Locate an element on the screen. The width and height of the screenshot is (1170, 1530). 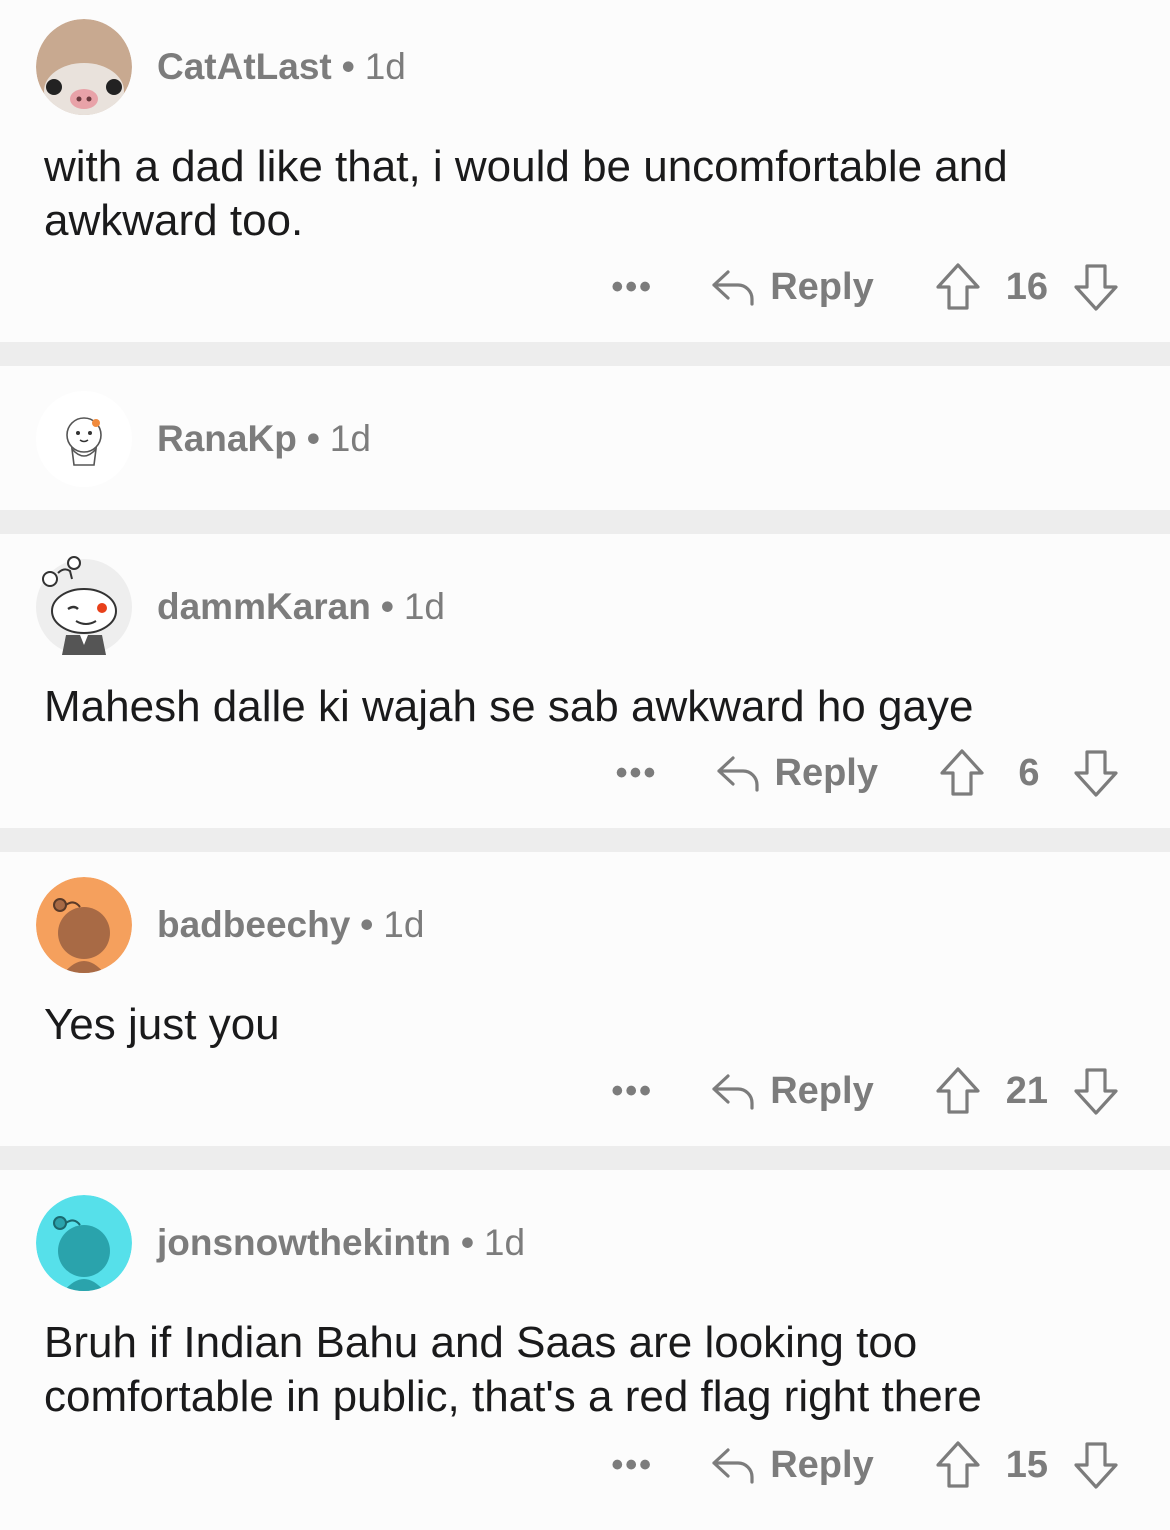
vote-score: 15 is located at coordinates (1026, 1464).